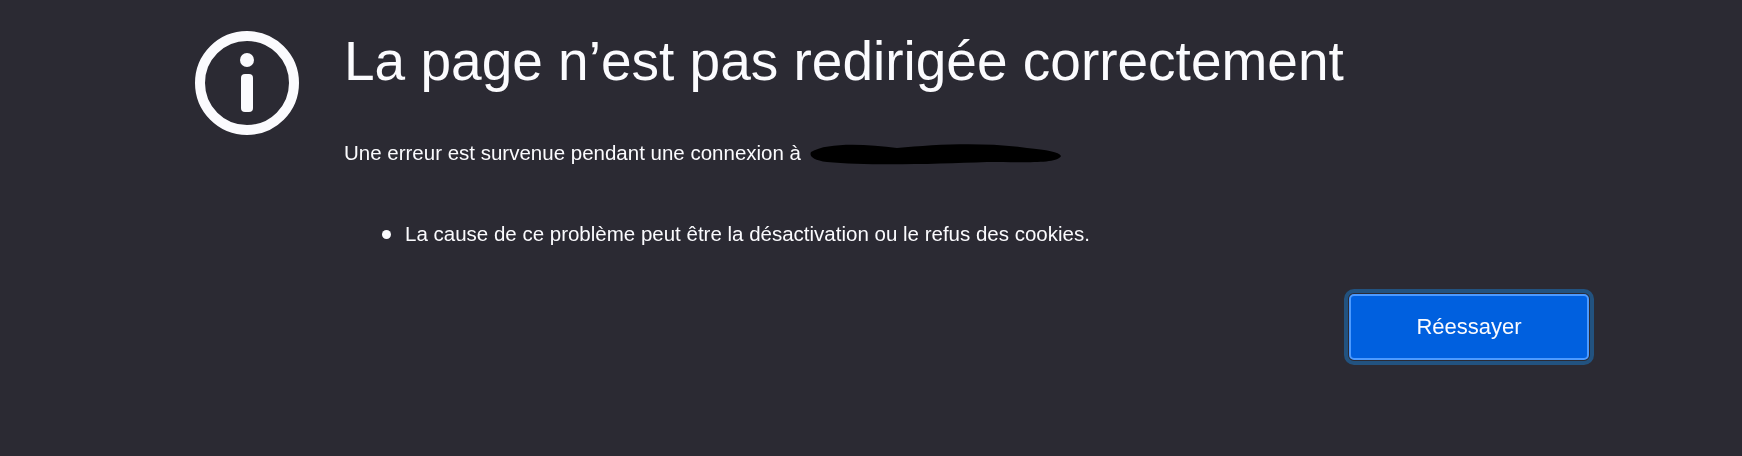 The height and width of the screenshot is (456, 1742). What do you see at coordinates (747, 234) in the screenshot?
I see `cause-text: La cause de ce problème peut être la désactivation ou le refus des cookies.` at bounding box center [747, 234].